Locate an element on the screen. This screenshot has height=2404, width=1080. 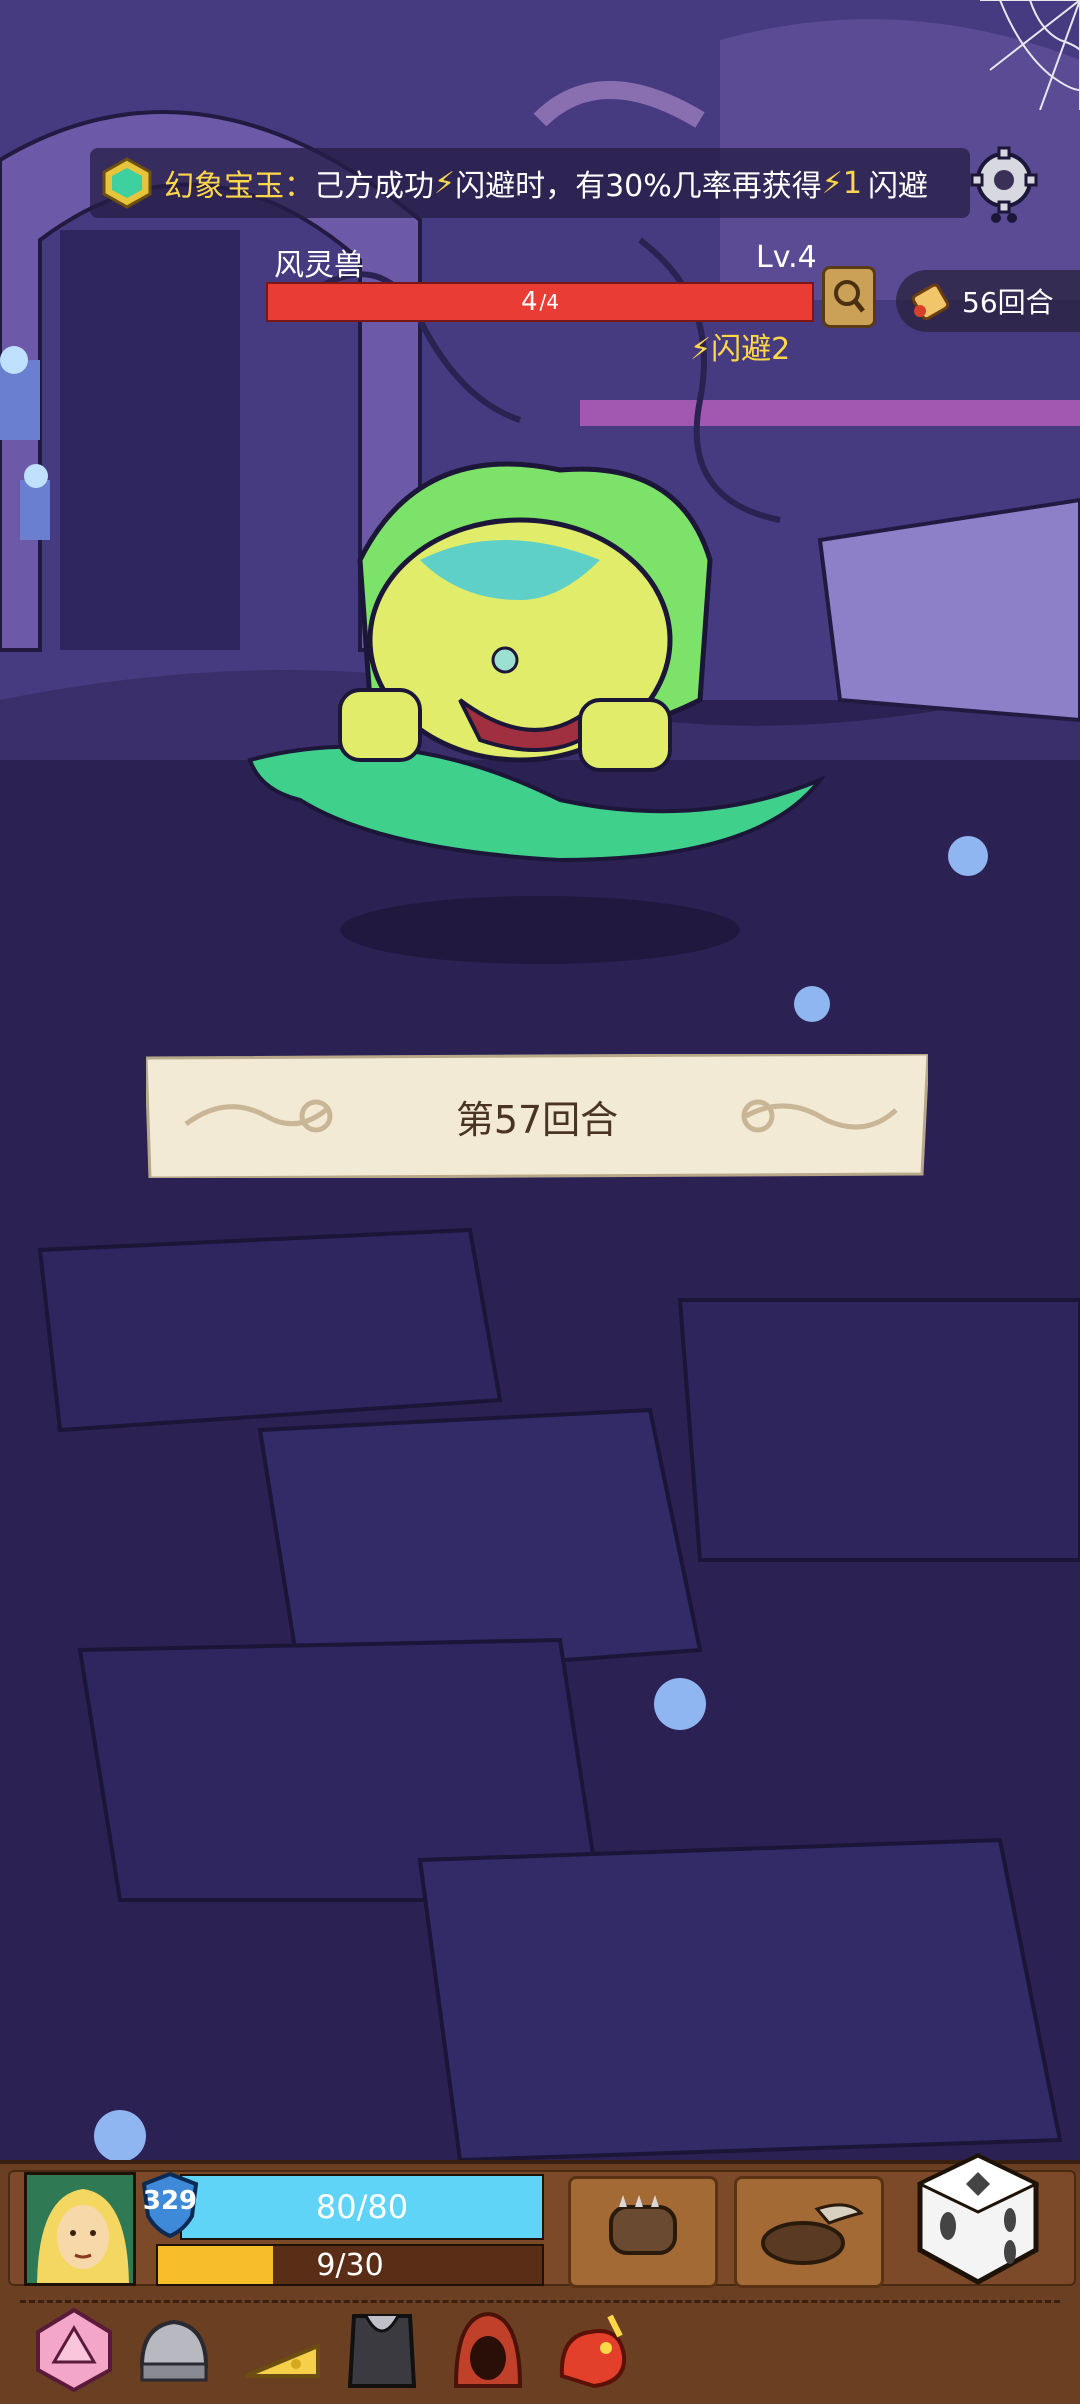
player-energy-text: 9/30 is located at coordinates (350, 2265).